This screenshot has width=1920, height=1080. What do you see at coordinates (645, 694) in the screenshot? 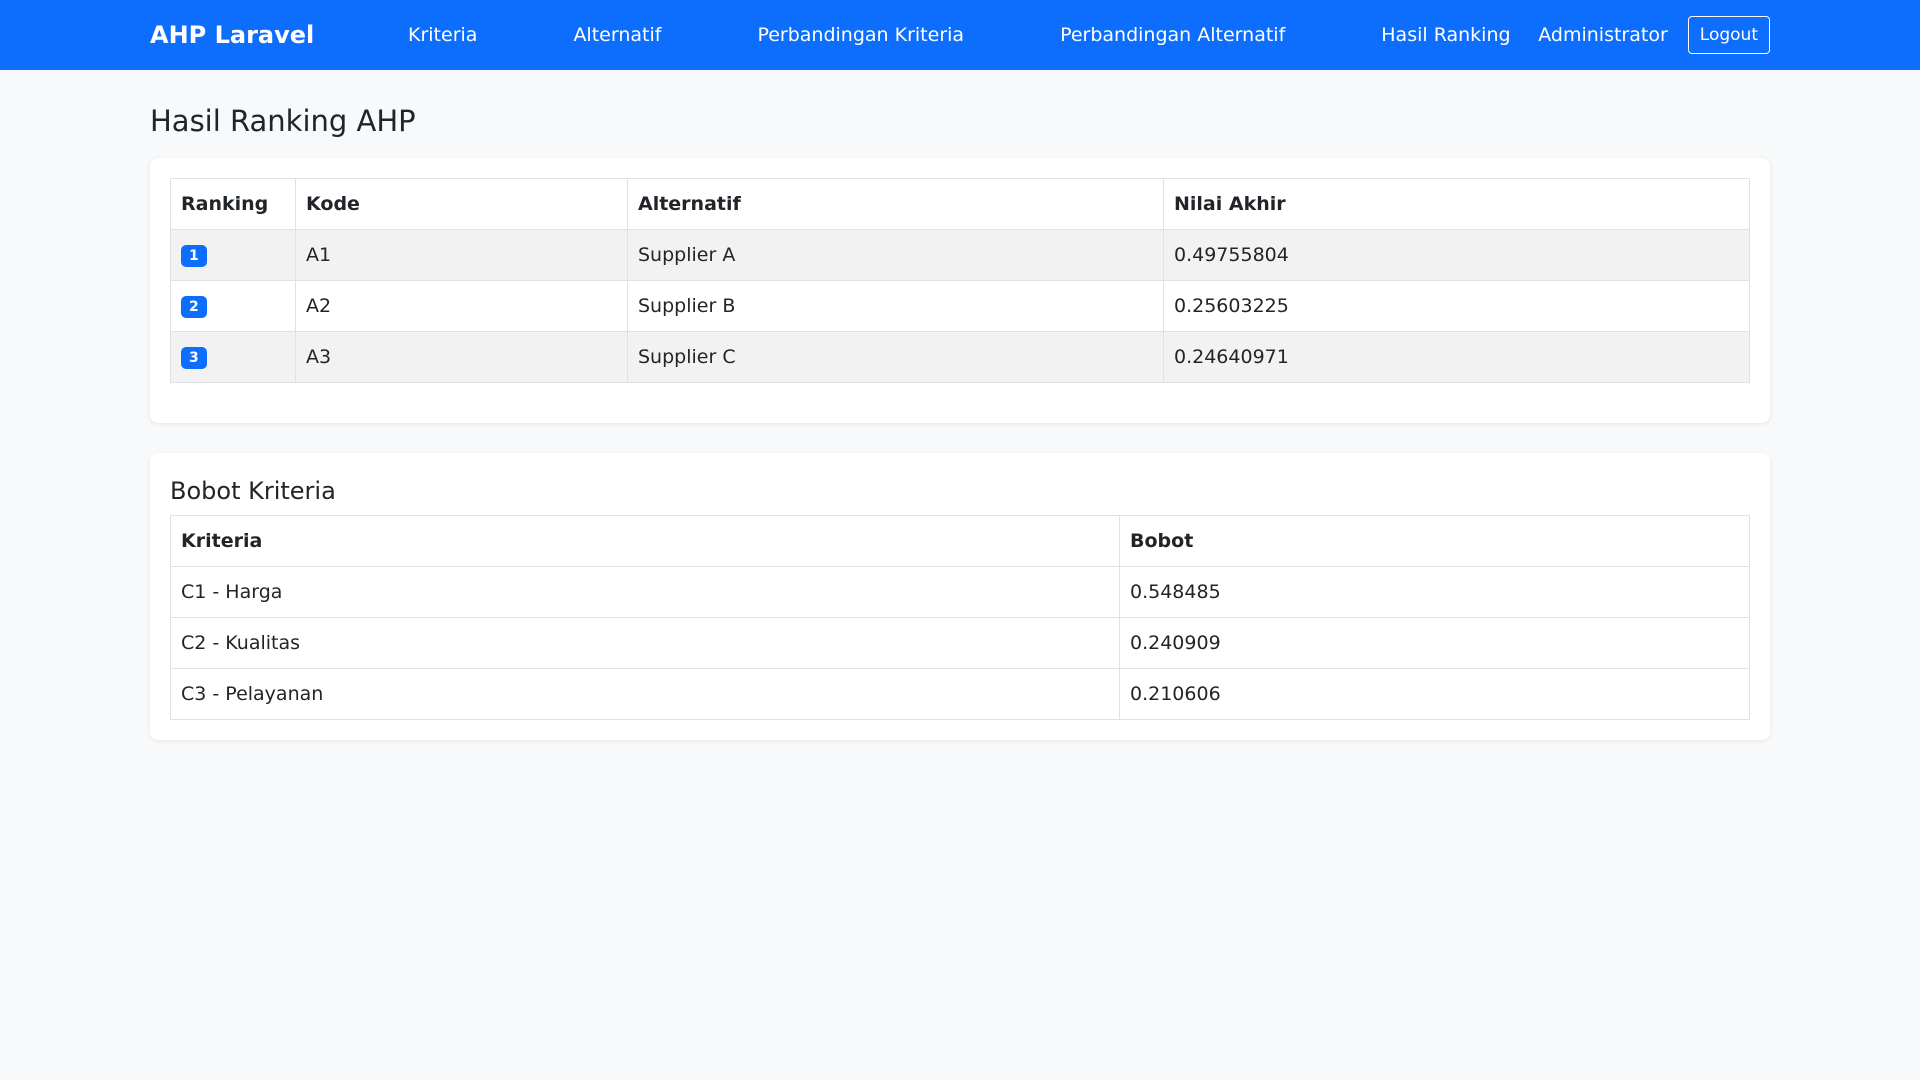
I see `kriteria-cell: C3 - Pelayanan` at bounding box center [645, 694].